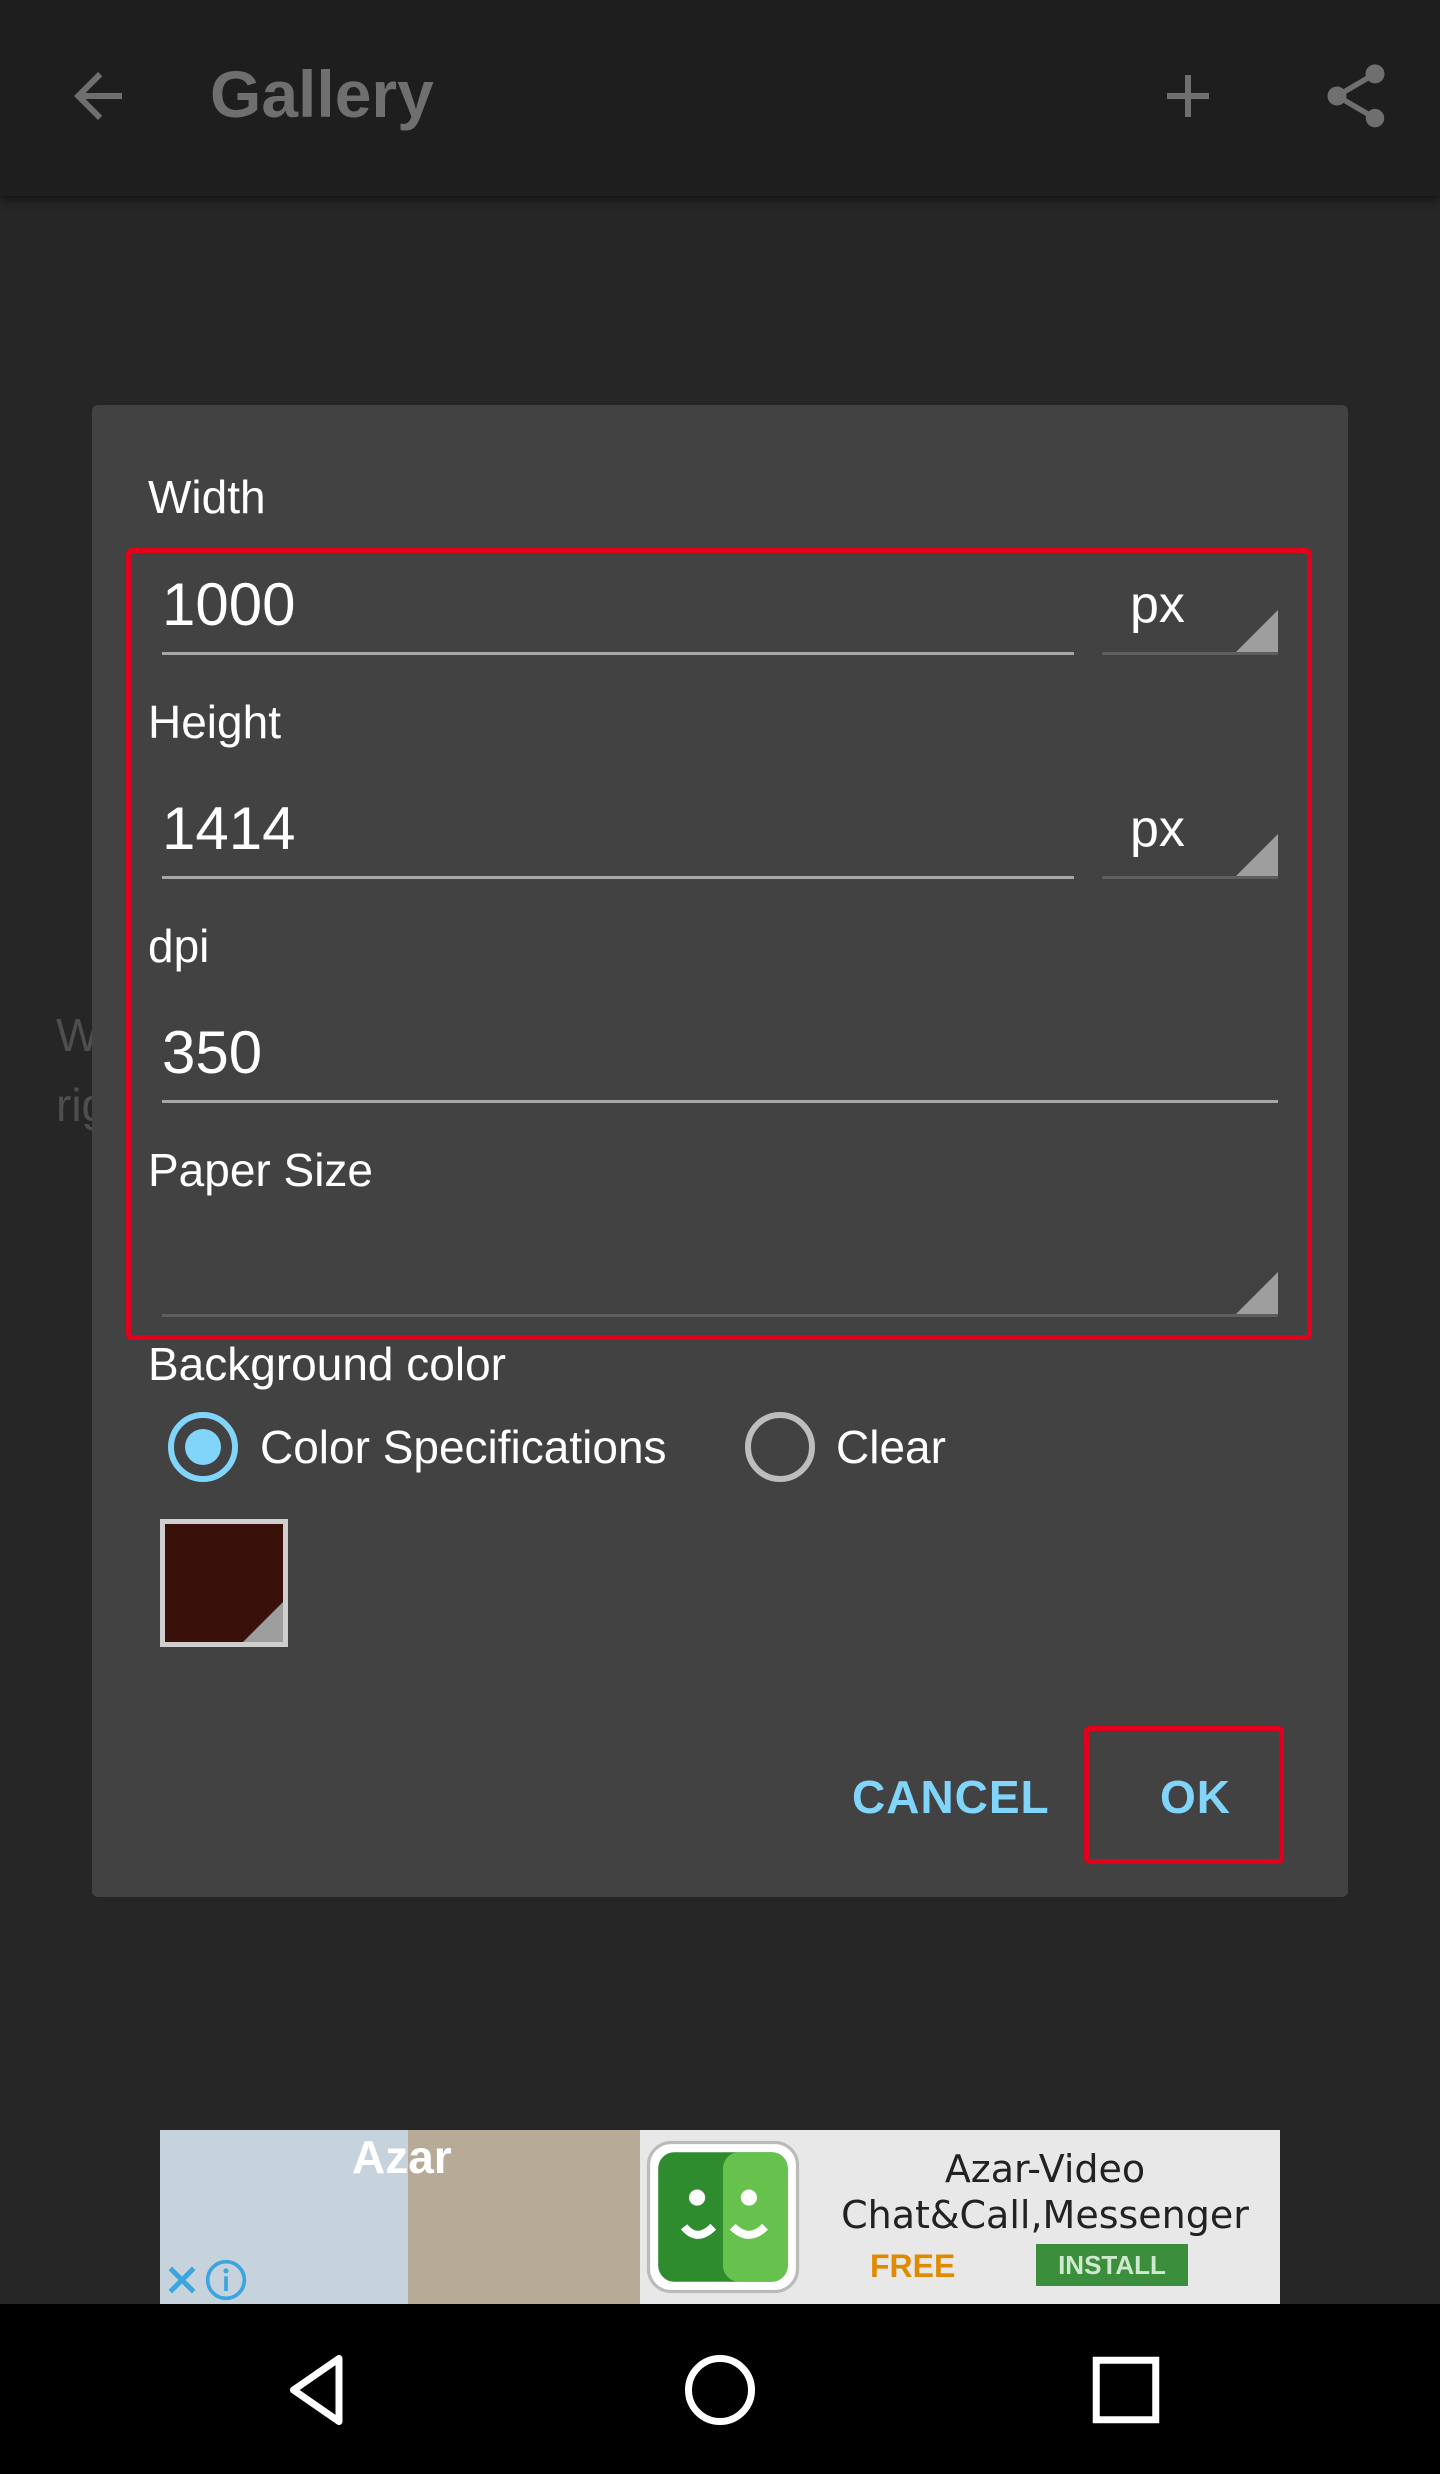 This screenshot has height=2474, width=1440. I want to click on ad-info-icon, so click(226, 2280).